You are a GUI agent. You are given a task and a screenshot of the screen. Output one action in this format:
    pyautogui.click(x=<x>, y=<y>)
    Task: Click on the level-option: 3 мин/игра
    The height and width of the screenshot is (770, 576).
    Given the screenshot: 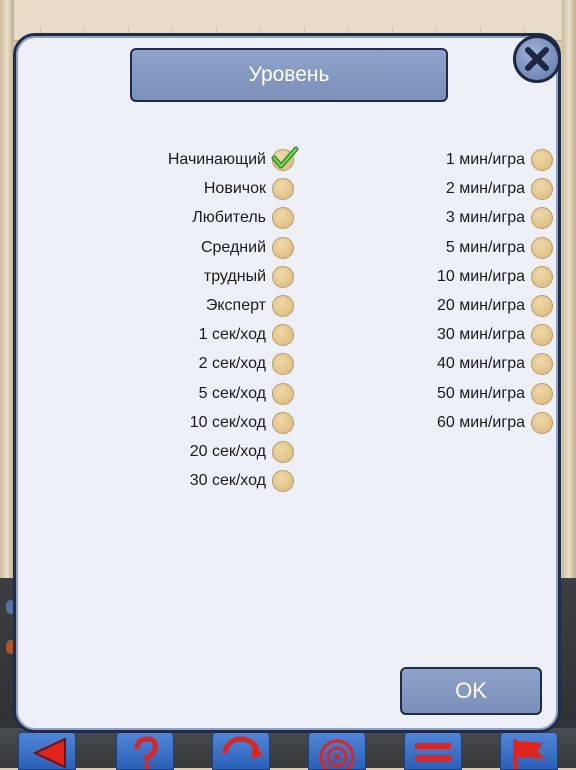 What is the action you would take?
    pyautogui.click(x=499, y=218)
    